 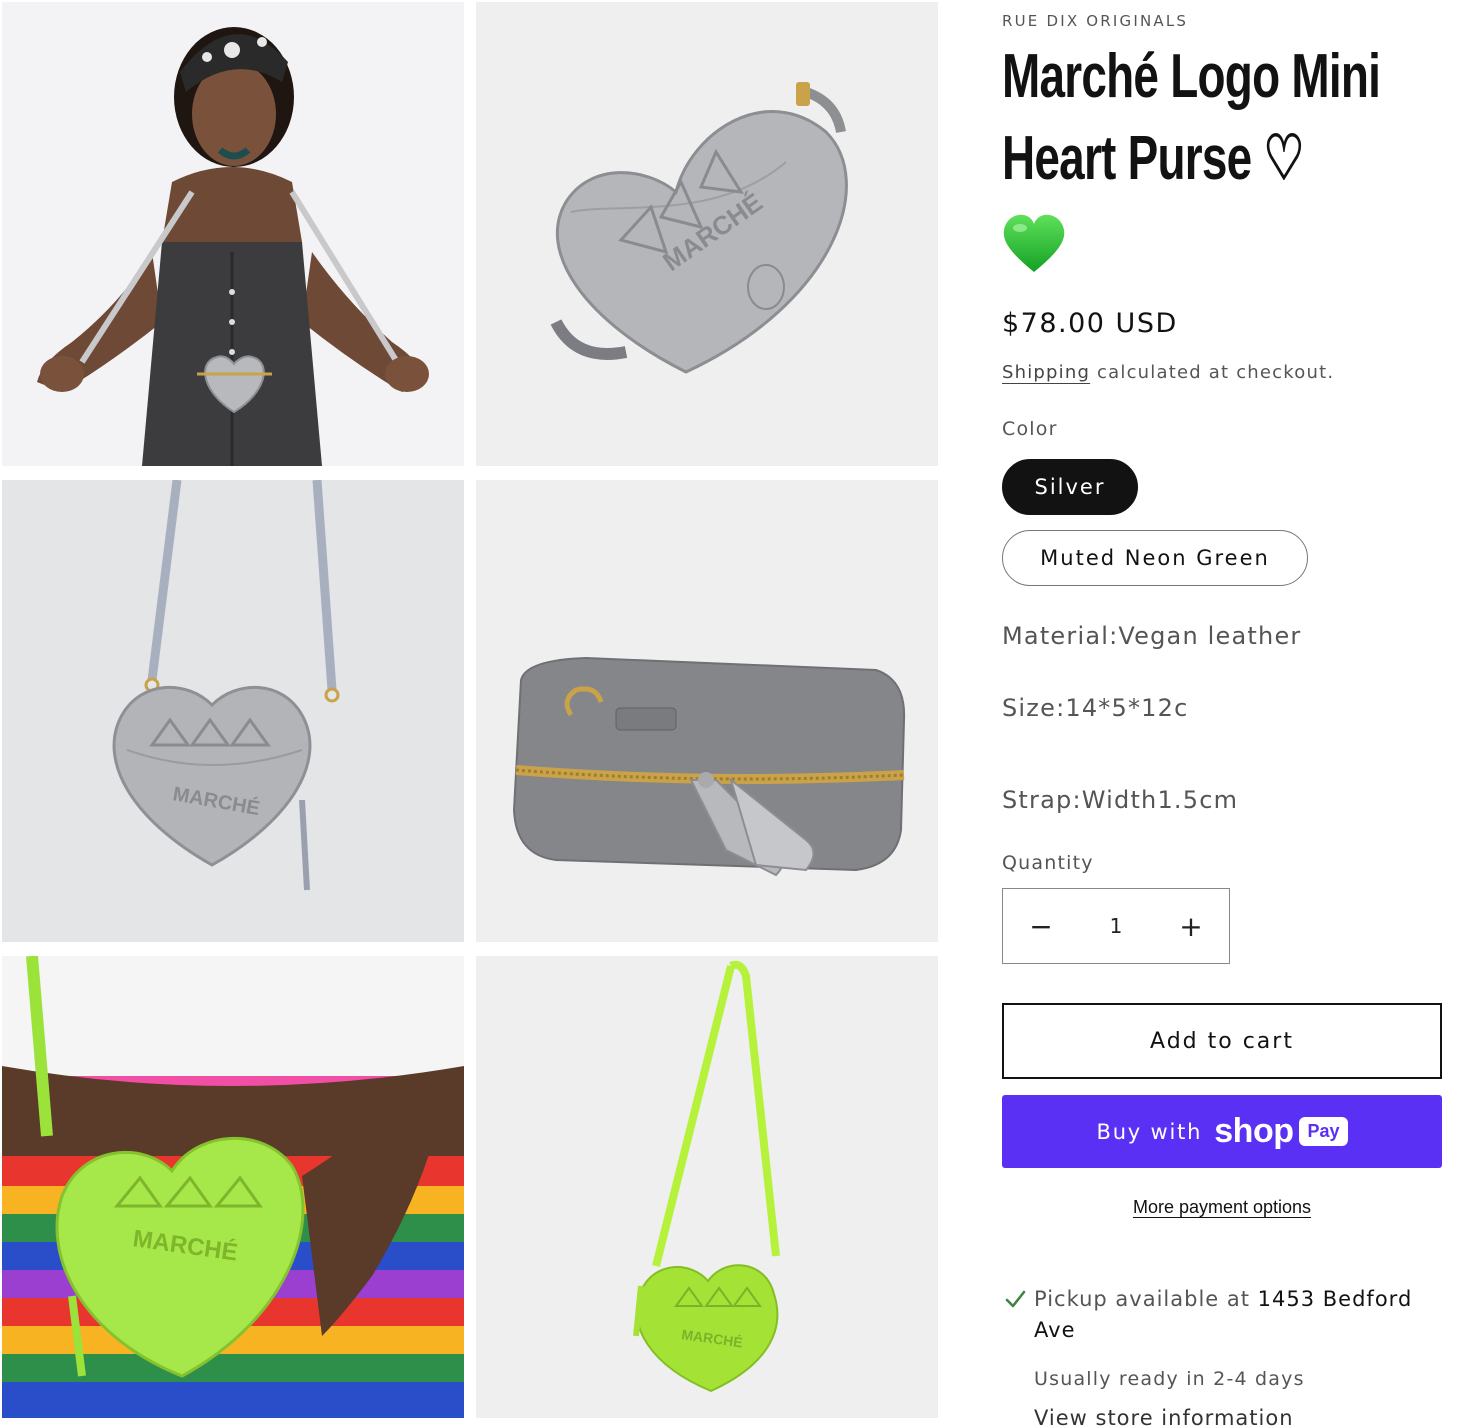 I want to click on shop-pay-button: Buy with shop Pay, so click(x=1222, y=1131).